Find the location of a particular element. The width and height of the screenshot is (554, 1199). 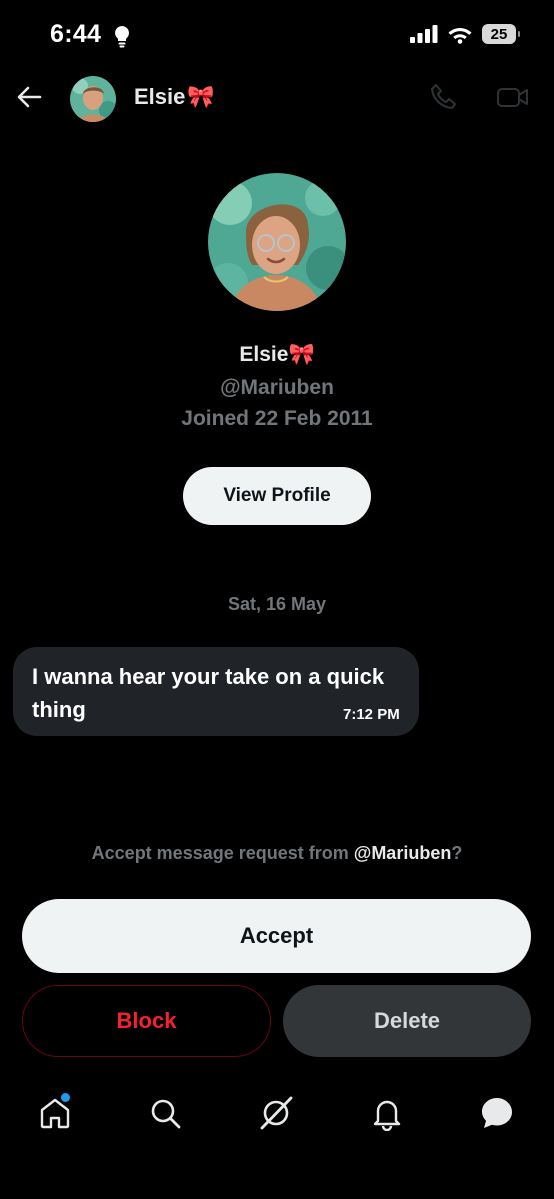

conversation-date: Sat, 16 May is located at coordinates (277, 604).